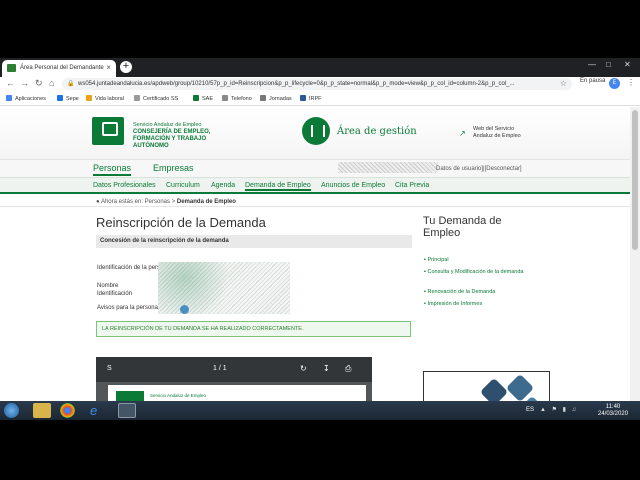  What do you see at coordinates (112, 169) in the screenshot?
I see `tab-personas: Personas` at bounding box center [112, 169].